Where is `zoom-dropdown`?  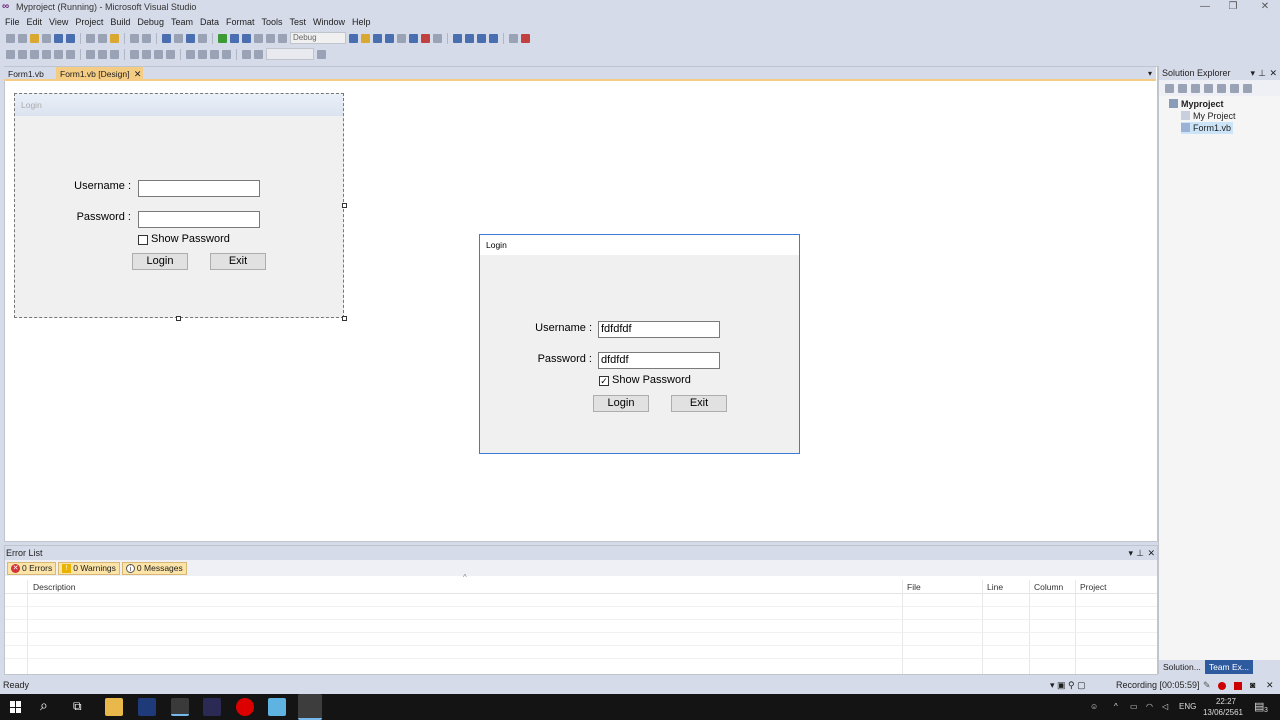
zoom-dropdown is located at coordinates (290, 54).